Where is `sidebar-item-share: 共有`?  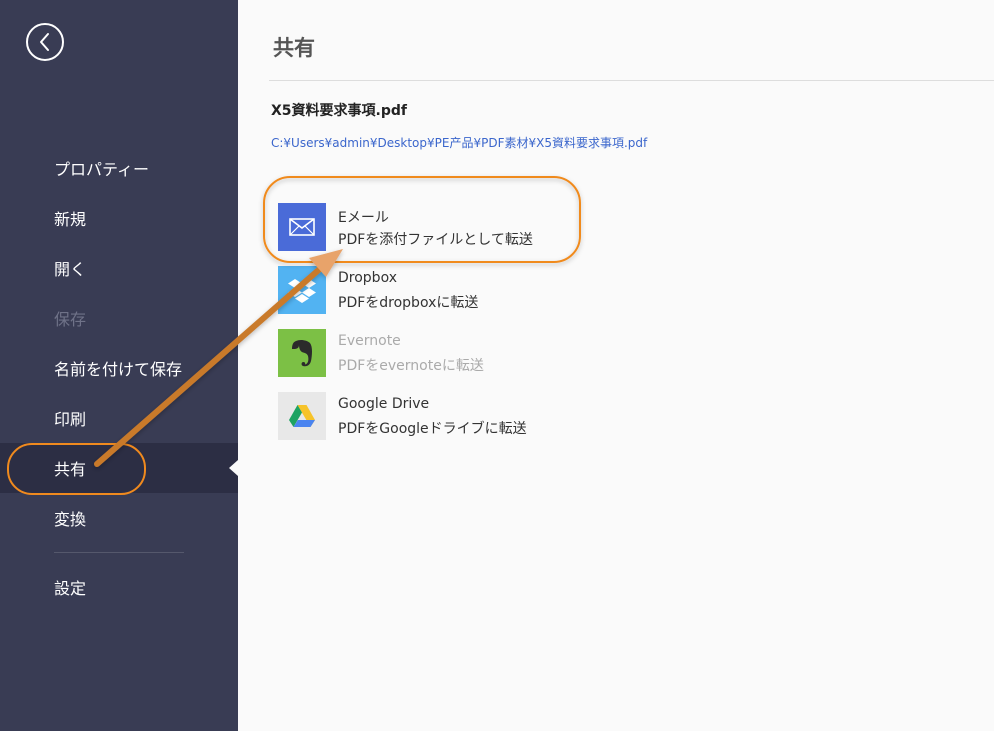
sidebar-item-share: 共有 is located at coordinates (119, 468).